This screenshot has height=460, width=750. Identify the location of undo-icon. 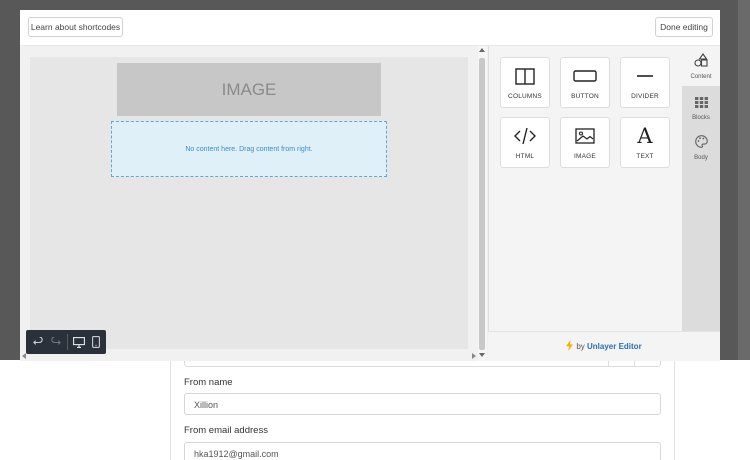
(38, 342).